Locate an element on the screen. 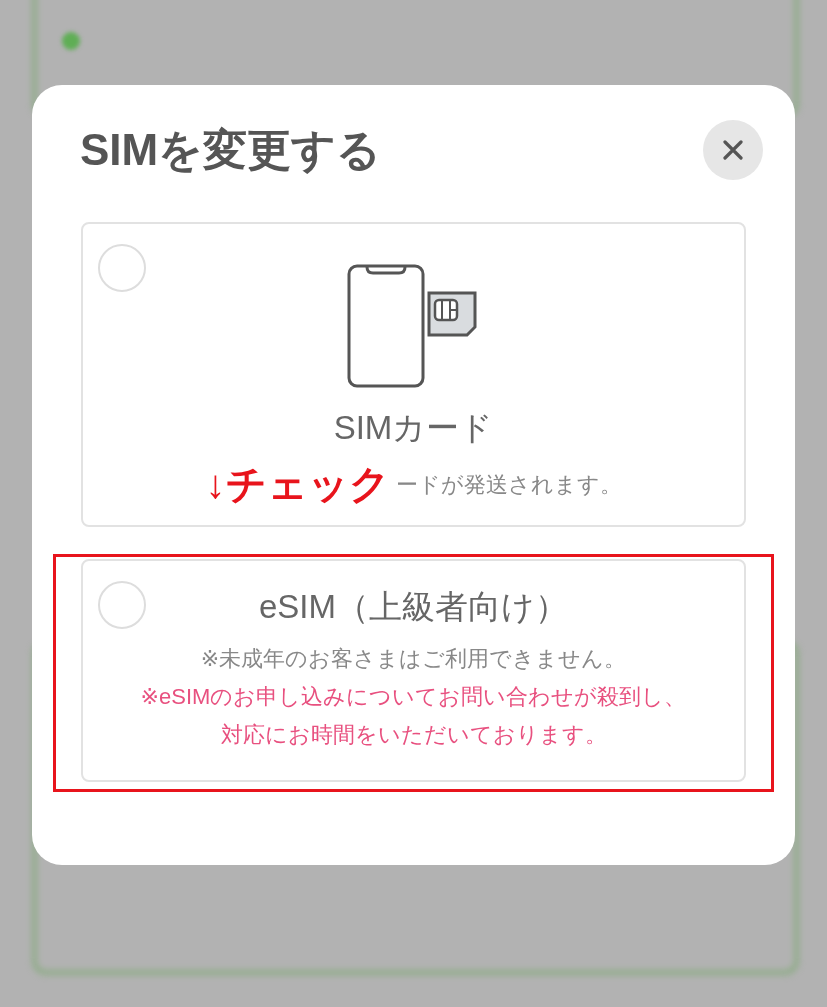 This screenshot has height=1007, width=827. modal-title: SIMを変更する is located at coordinates (231, 149).